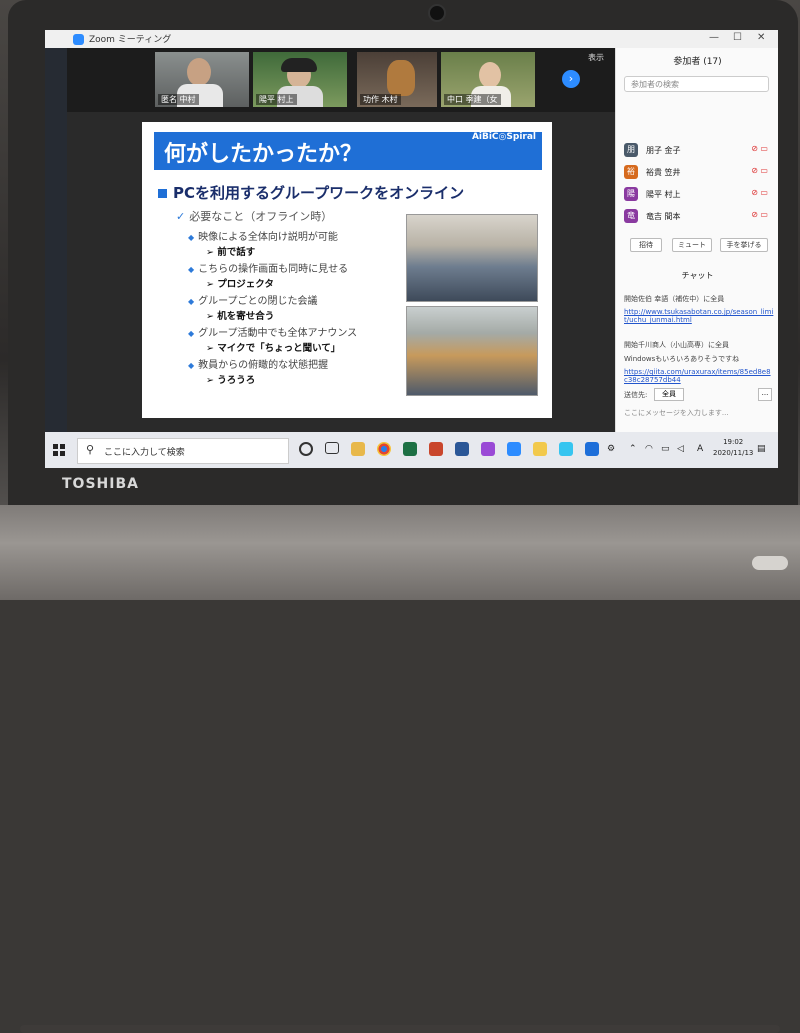 The image size is (800, 1033). Describe the element at coordinates (674, 299) in the screenshot. I see `chat-sender: 開始佐伯 幸語（補佐中）に全員` at that location.